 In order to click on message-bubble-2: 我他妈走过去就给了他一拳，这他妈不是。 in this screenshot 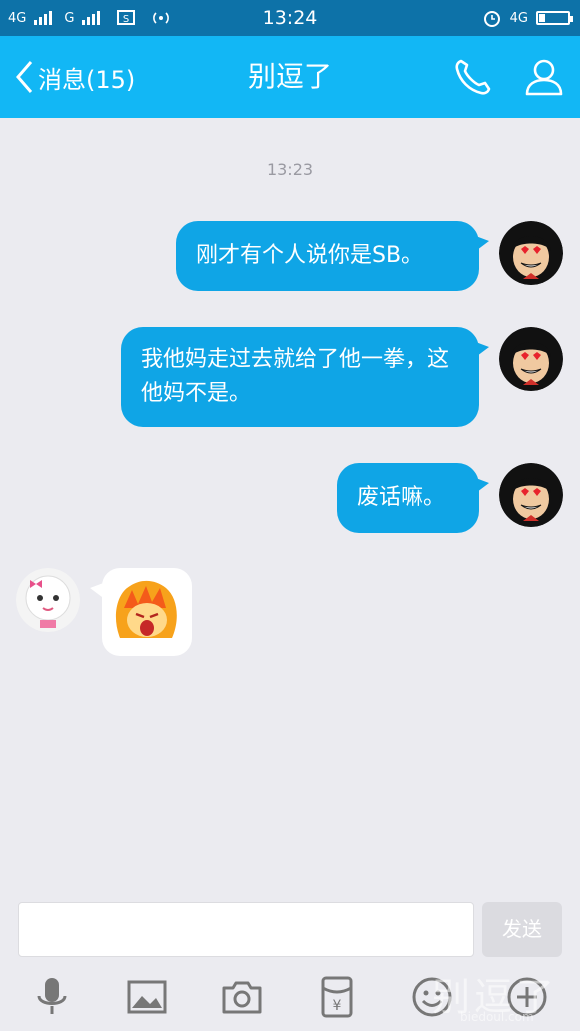, I will do `click(305, 377)`.